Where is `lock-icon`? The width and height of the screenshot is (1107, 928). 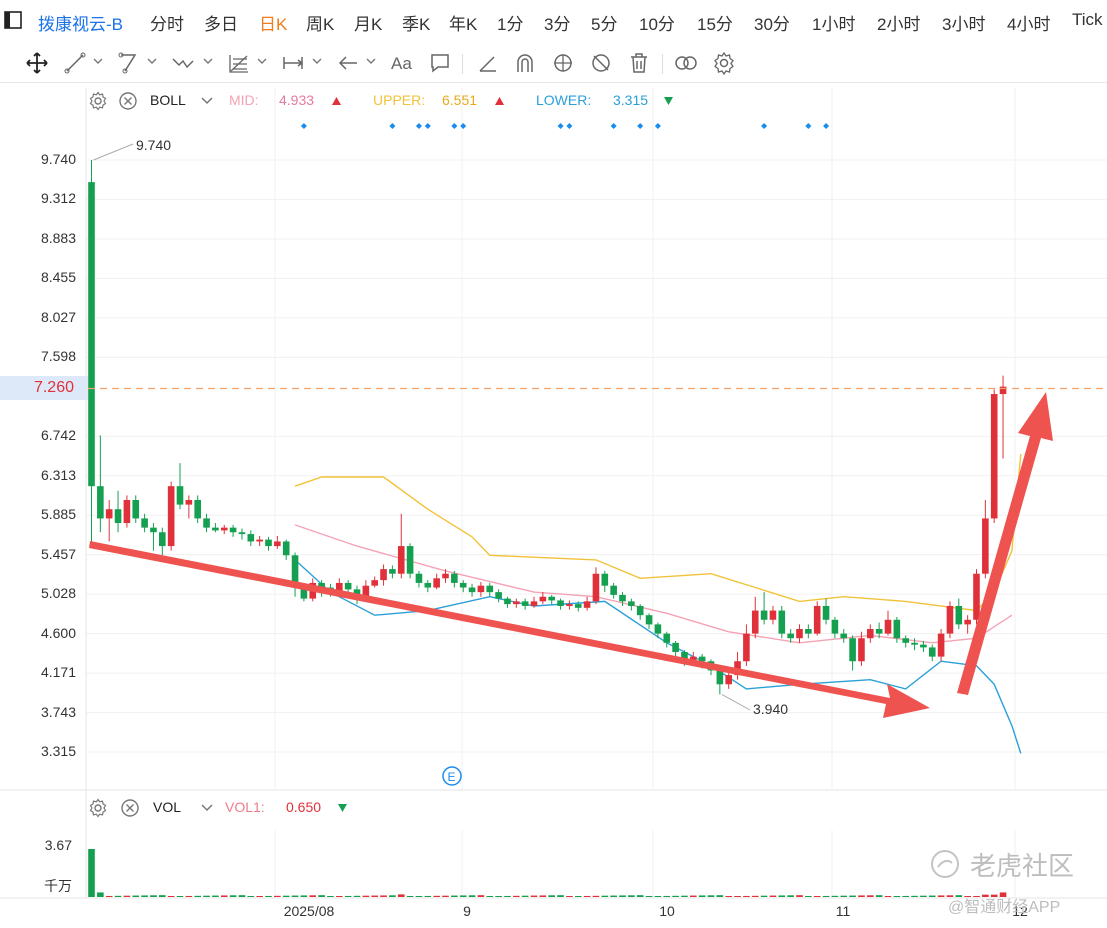 lock-icon is located at coordinates (563, 63).